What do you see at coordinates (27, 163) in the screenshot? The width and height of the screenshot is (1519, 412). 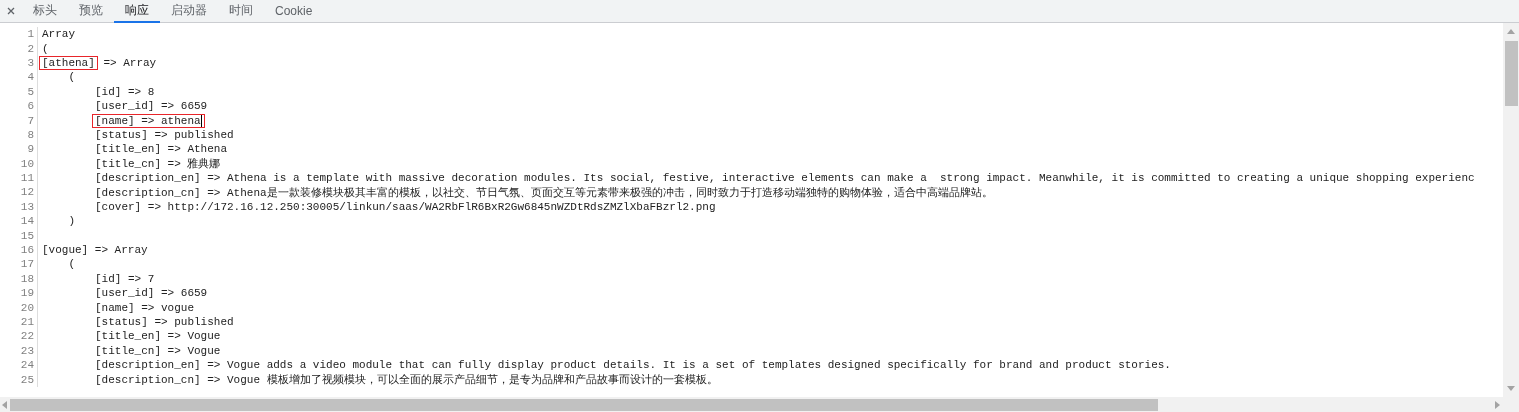 I see `line-number: 10` at bounding box center [27, 163].